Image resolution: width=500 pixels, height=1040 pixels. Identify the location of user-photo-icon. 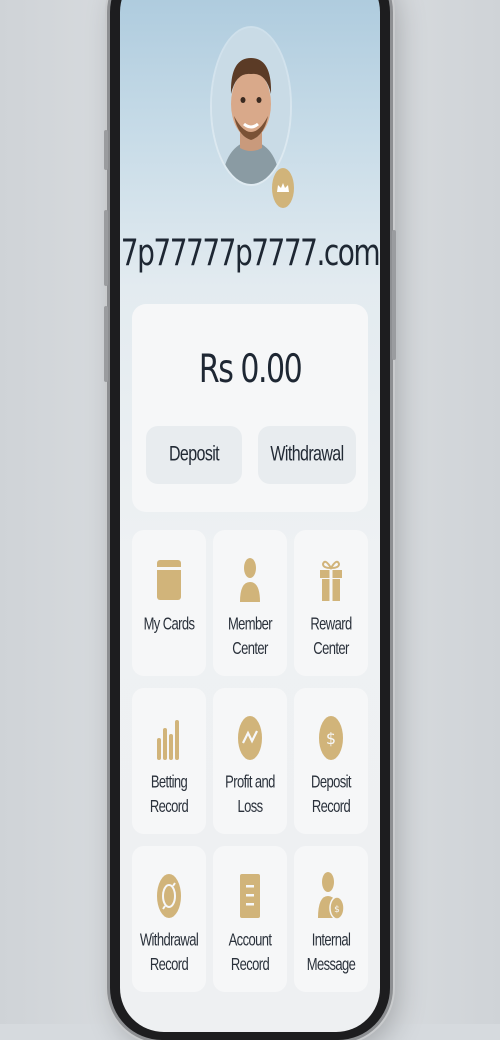
(251, 106).